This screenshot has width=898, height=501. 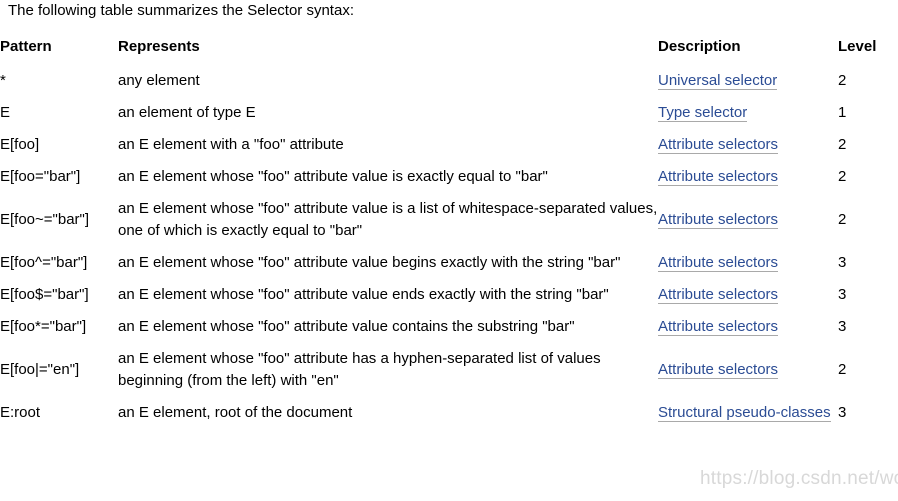 I want to click on cell-pattern: E, so click(x=5, y=112).